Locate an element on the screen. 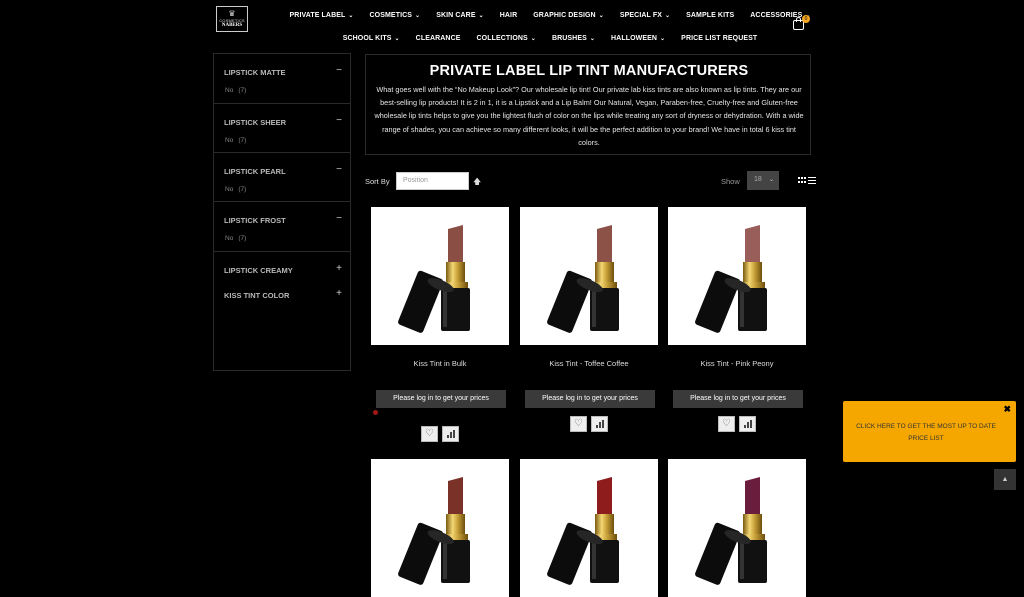 The height and width of the screenshot is (597, 1024). nav-item-label: SPECIAL FX is located at coordinates (640, 15).